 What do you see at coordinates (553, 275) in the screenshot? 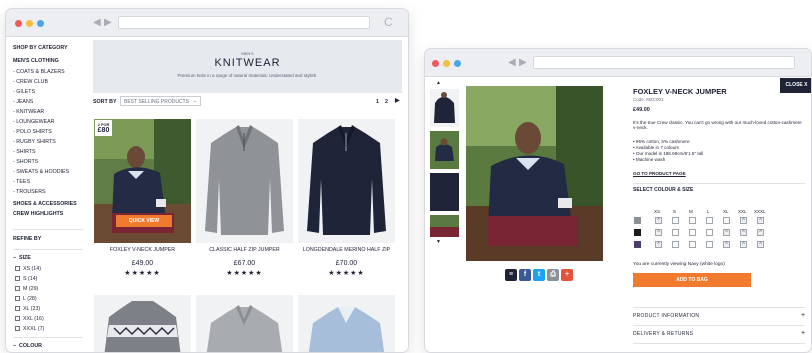
I see `print-icon: ⎙` at bounding box center [553, 275].